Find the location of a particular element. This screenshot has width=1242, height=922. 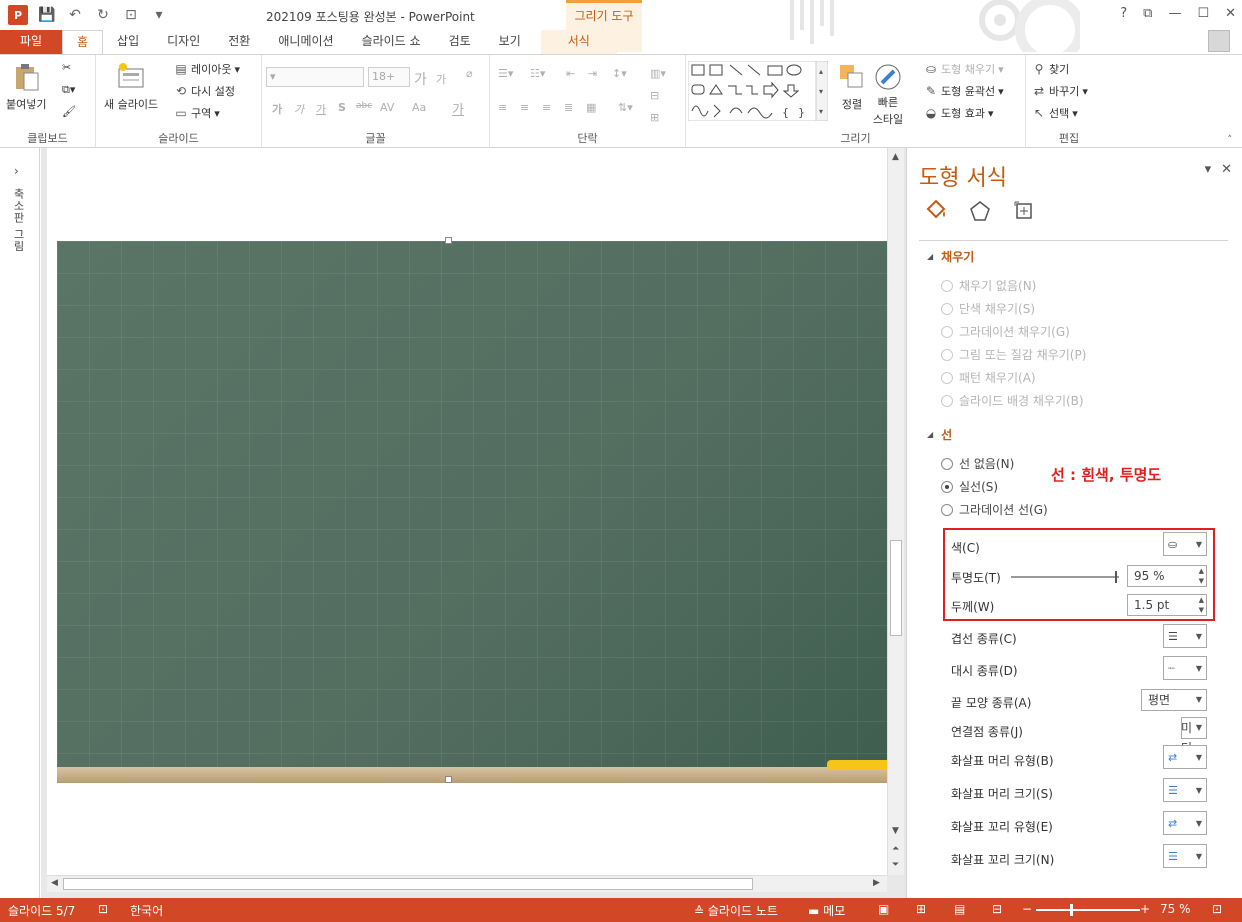

notes-button: ≙ 슬라이드 노트 is located at coordinates (736, 910).